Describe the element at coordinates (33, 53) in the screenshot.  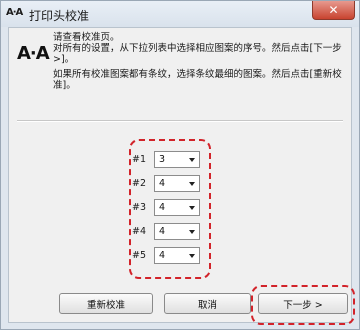
I see `alignment-icon: A·A` at that location.